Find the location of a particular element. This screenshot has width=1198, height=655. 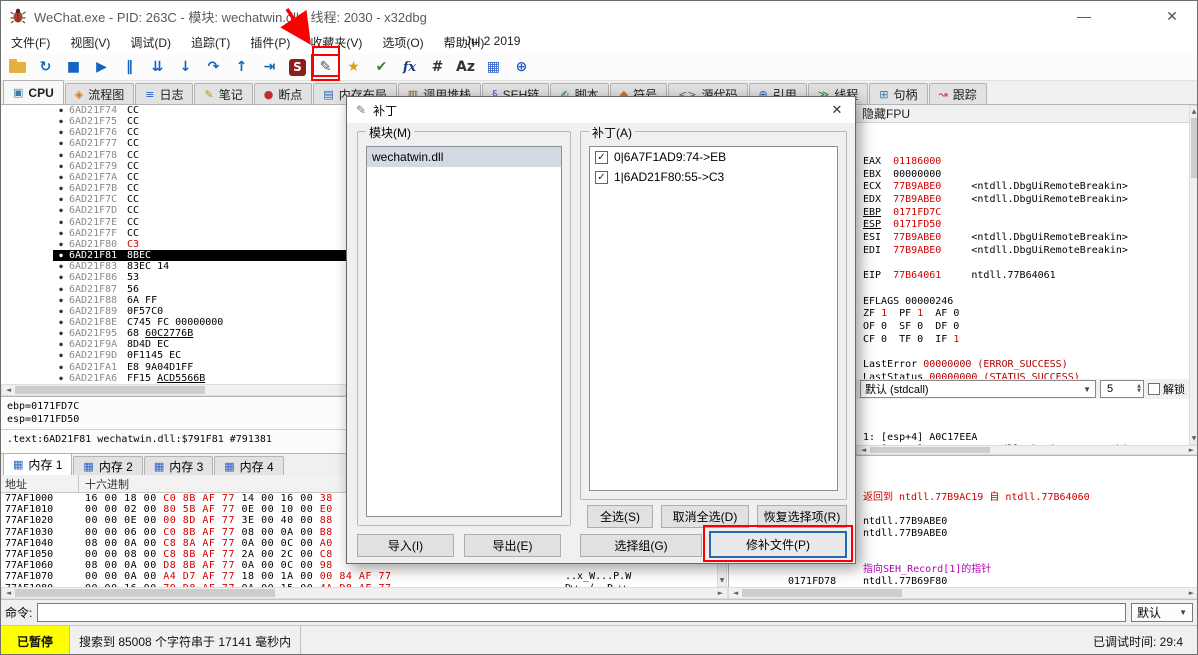

stack-hscrollbar: ◄ ► is located at coordinates (962, 593).